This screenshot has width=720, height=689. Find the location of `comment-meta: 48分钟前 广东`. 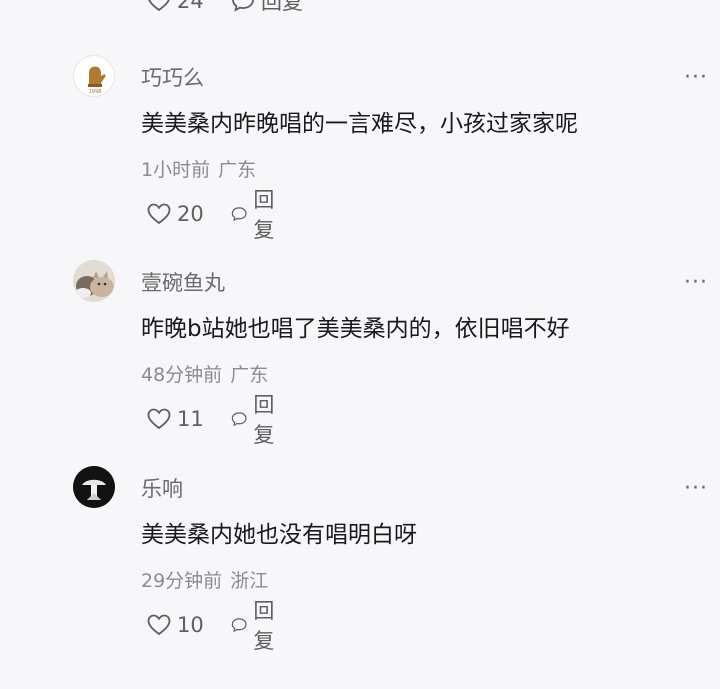

comment-meta: 48分钟前 广东 is located at coordinates (204, 375).